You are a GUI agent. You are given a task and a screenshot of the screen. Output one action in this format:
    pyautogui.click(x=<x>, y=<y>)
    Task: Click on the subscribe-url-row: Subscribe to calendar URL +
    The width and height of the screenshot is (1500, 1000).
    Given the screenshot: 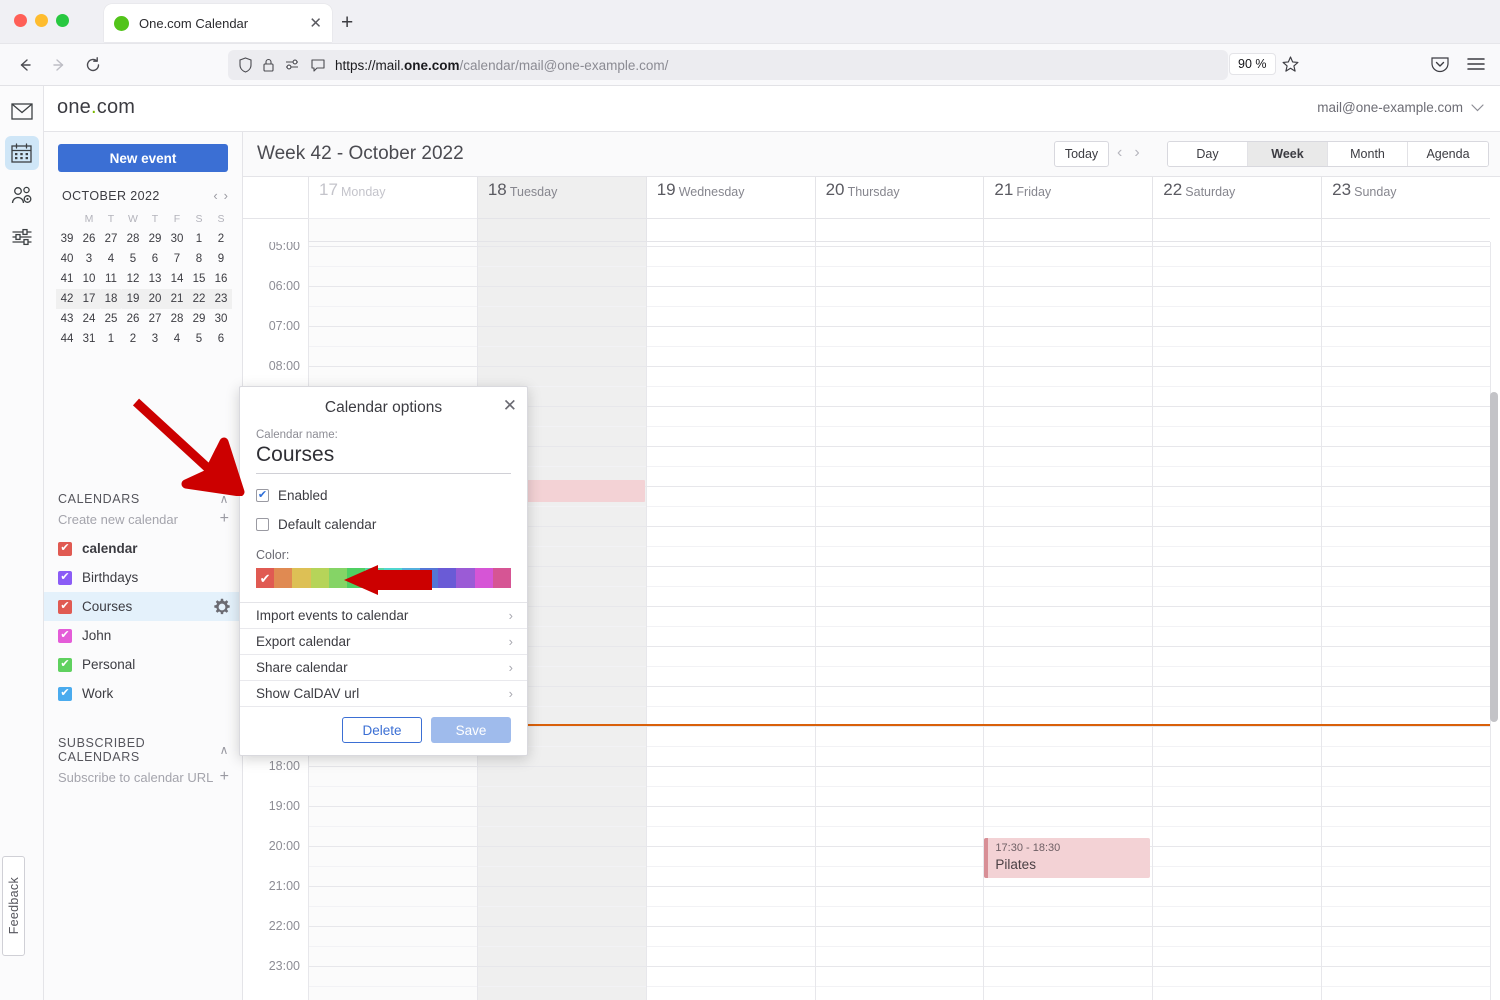 What is the action you would take?
    pyautogui.click(x=143, y=777)
    